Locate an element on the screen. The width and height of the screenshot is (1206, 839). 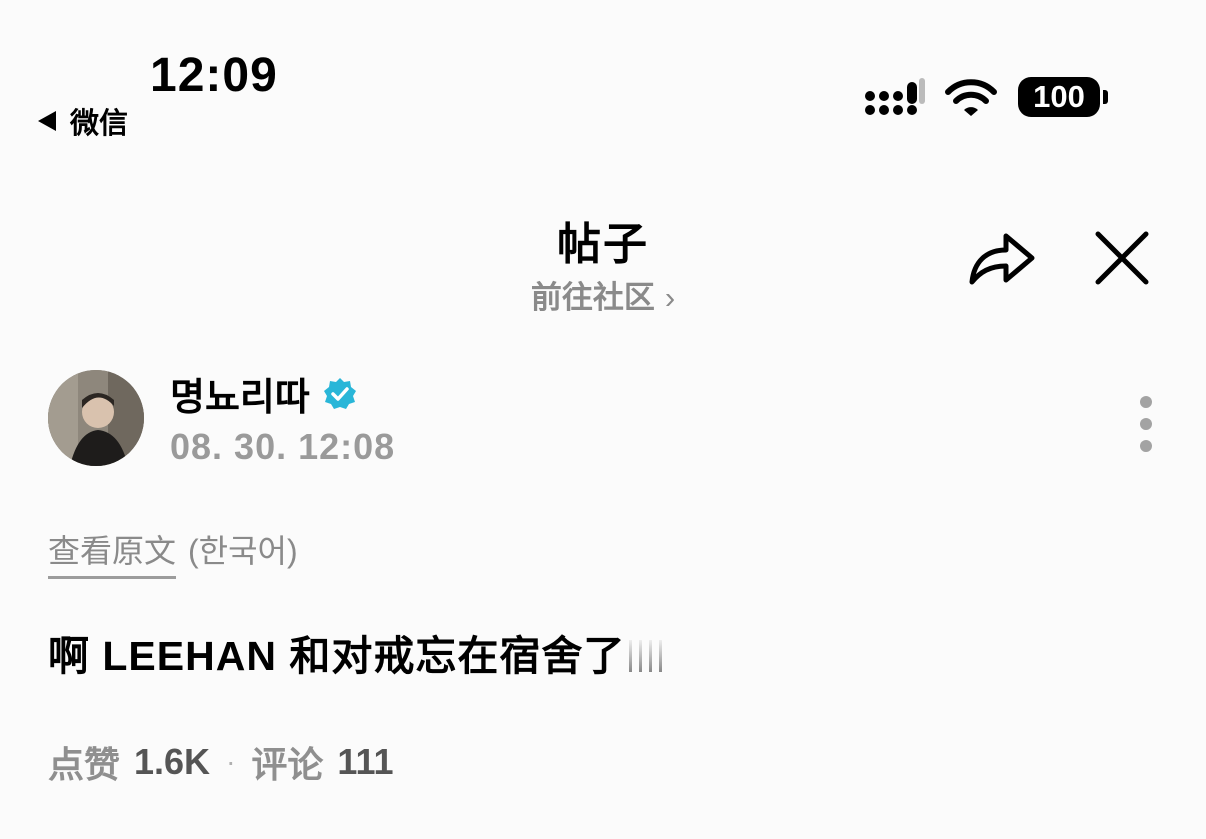
comments-count: 111 is located at coordinates (365, 762).